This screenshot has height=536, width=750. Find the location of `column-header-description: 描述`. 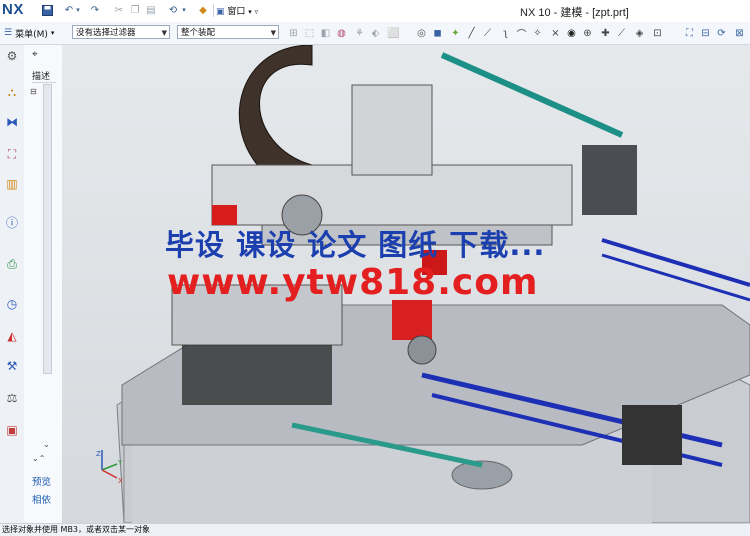

column-header-description: 描述 is located at coordinates (44, 76).